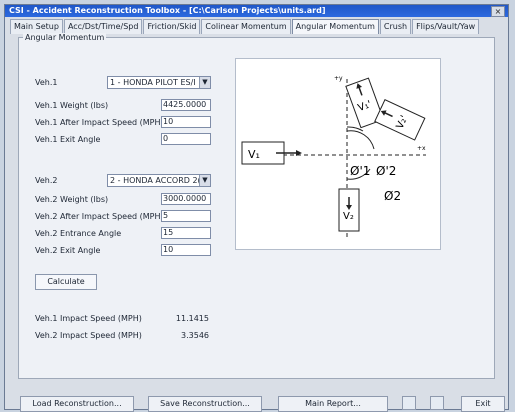  I want to click on phi2p-label: Ø'2, so click(386, 171).